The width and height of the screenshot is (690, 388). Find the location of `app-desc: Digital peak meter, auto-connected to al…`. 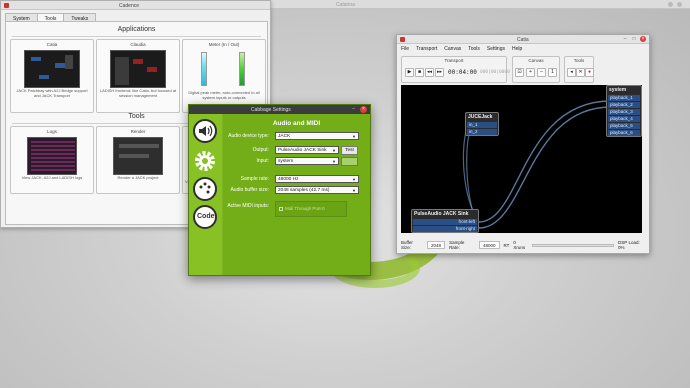

app-desc: Digital peak meter, auto-connected to al… is located at coordinates (224, 95).